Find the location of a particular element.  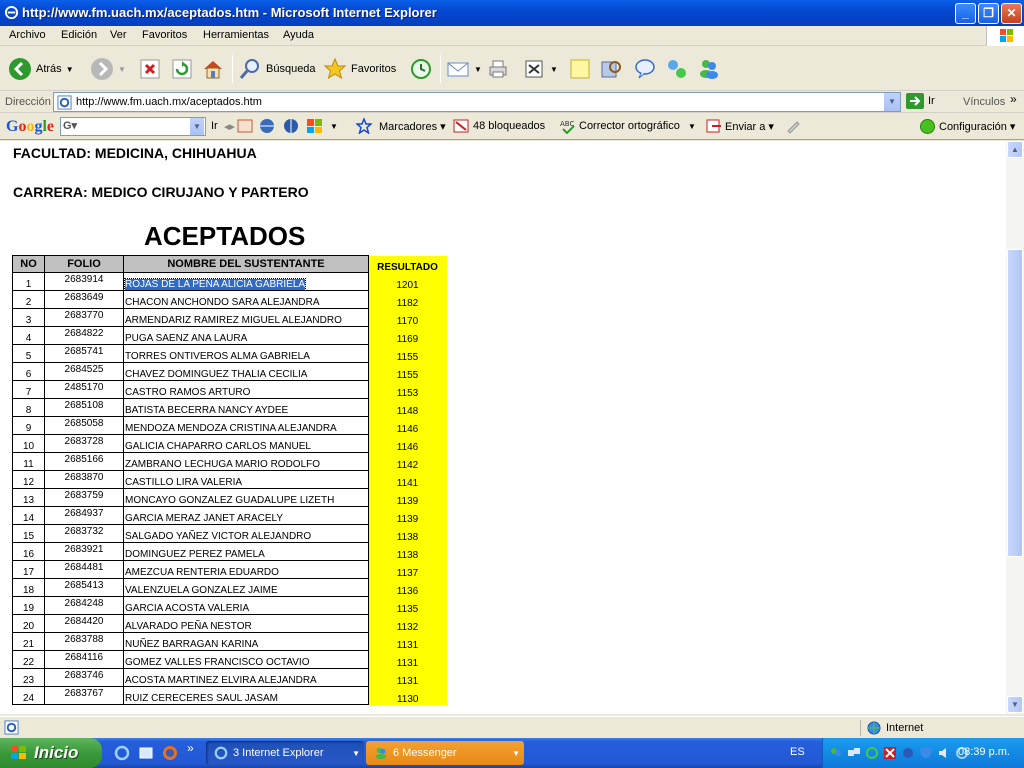

research-button is located at coordinates (611, 69).